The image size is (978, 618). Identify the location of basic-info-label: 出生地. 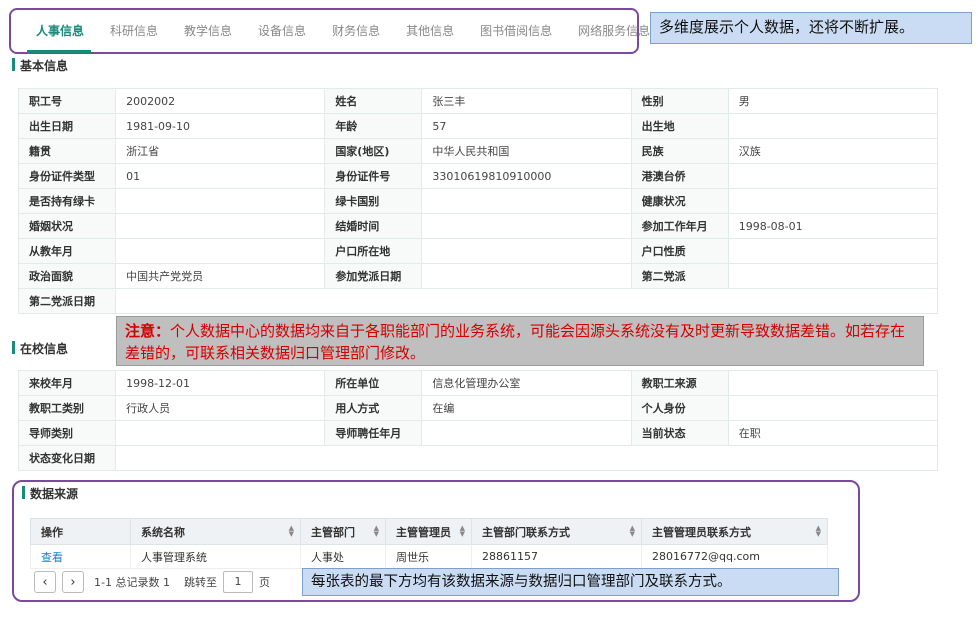
(679, 126).